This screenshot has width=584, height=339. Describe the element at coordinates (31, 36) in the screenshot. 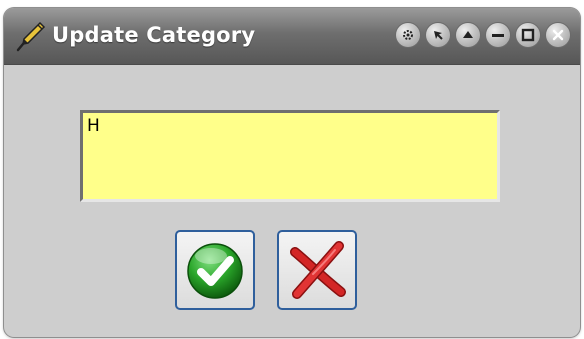

I see `pen-icon` at that location.